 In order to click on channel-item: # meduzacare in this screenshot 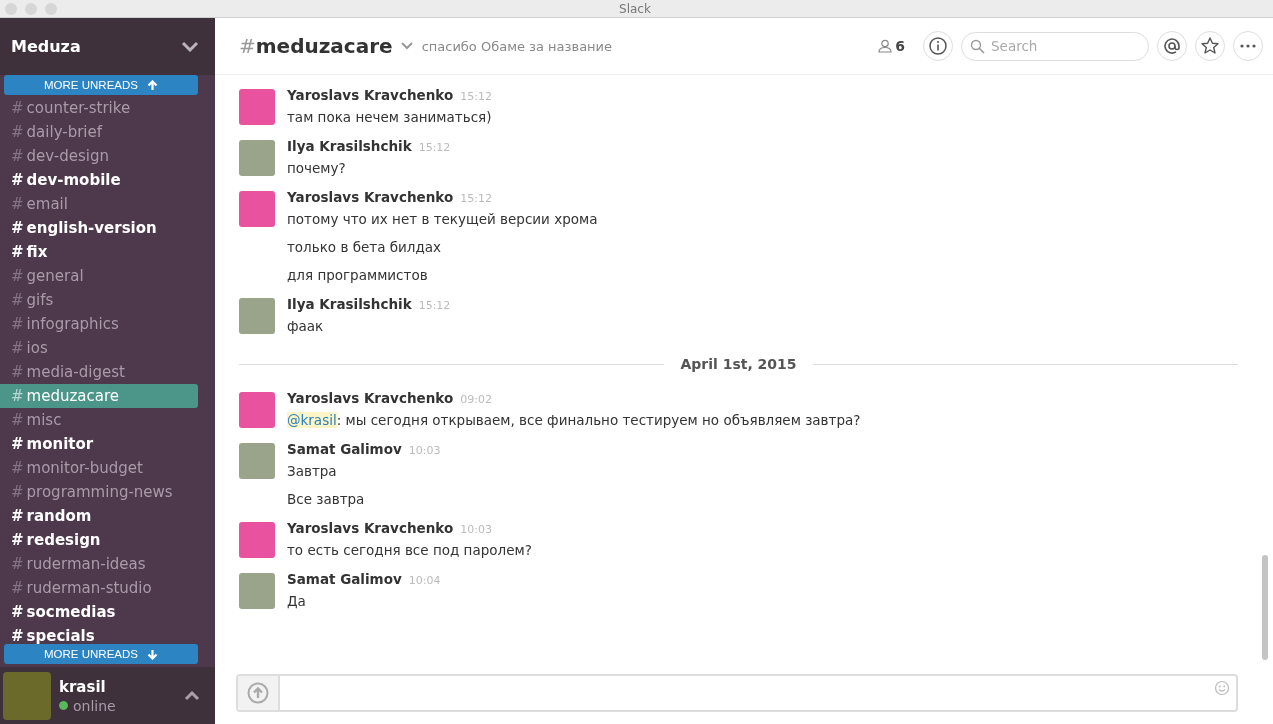, I will do `click(99, 396)`.